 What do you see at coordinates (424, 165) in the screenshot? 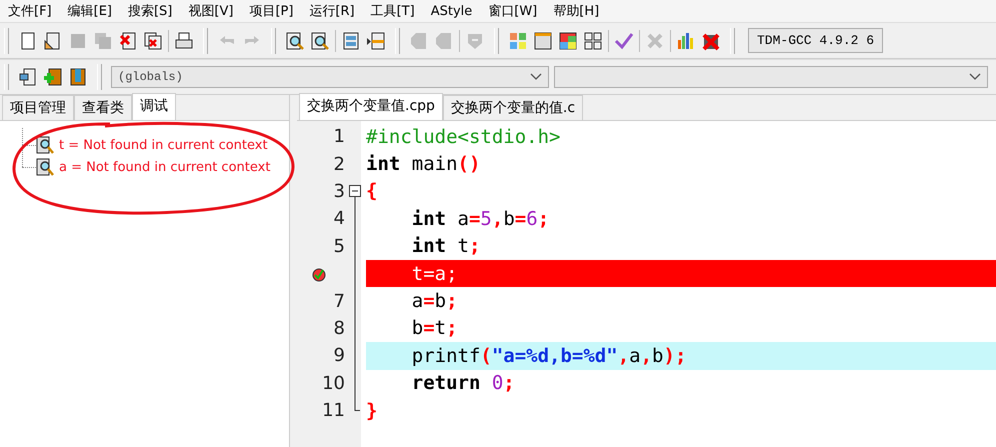
I see `code-line: int main()` at bounding box center [424, 165].